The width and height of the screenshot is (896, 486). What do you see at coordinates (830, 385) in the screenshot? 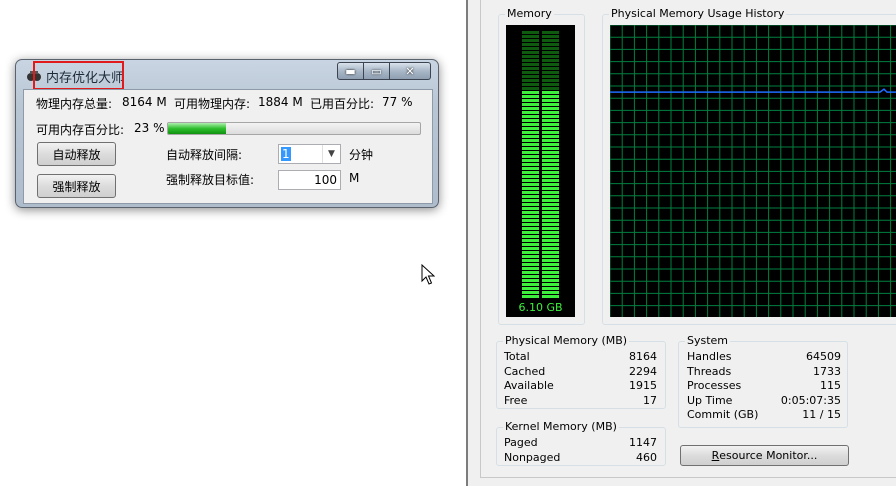
I see `row-value: 115` at bounding box center [830, 385].